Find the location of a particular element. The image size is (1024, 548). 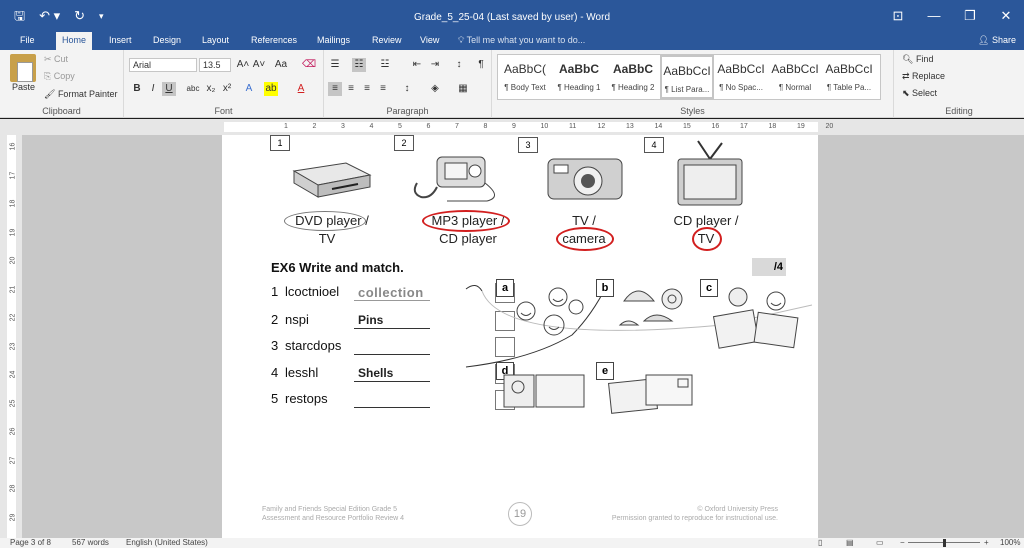

zoom-level: 100% is located at coordinates (1010, 543).